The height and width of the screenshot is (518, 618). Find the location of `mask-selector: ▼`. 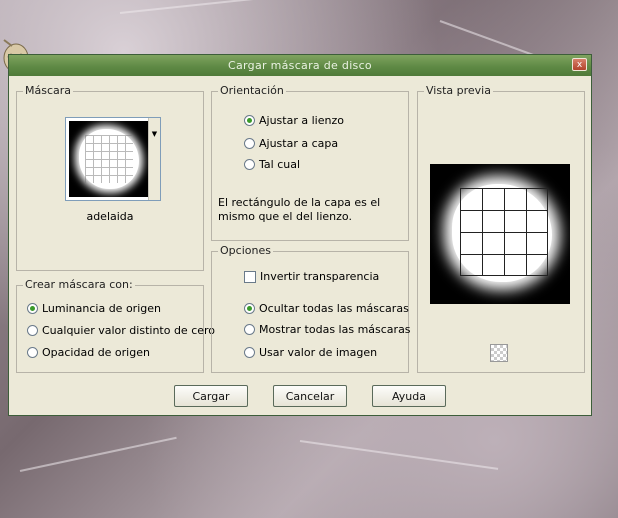

mask-selector: ▼ is located at coordinates (113, 159).